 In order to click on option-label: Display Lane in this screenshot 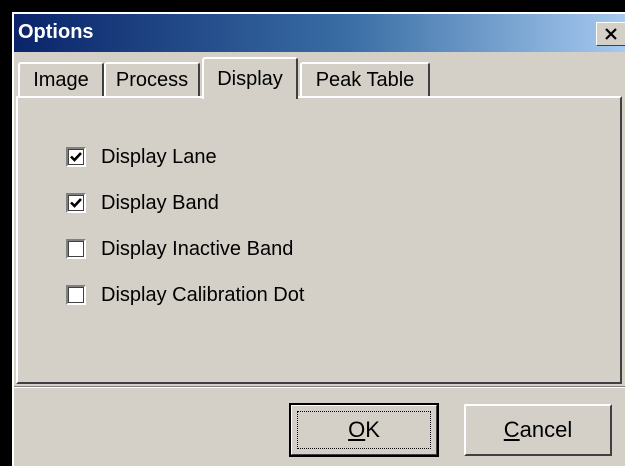, I will do `click(159, 156)`.